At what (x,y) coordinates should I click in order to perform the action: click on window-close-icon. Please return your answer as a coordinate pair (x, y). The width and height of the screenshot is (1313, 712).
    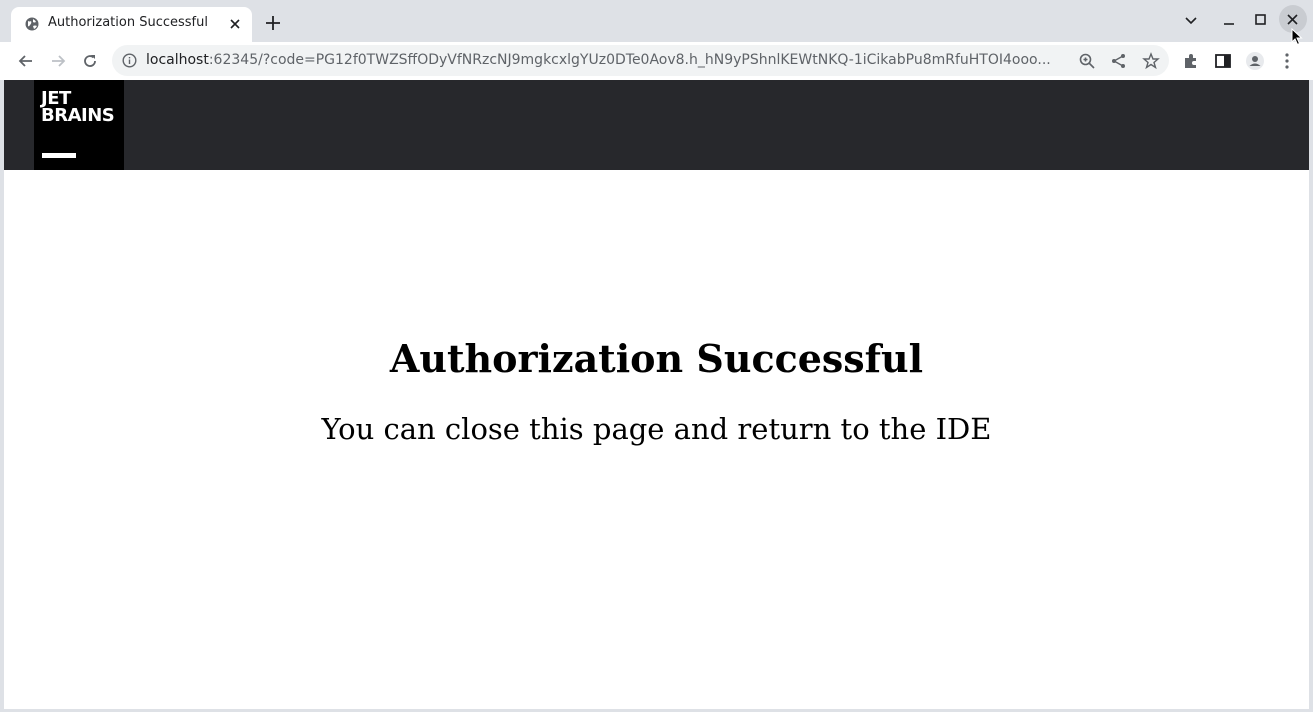
    Looking at the image, I should click on (1293, 20).